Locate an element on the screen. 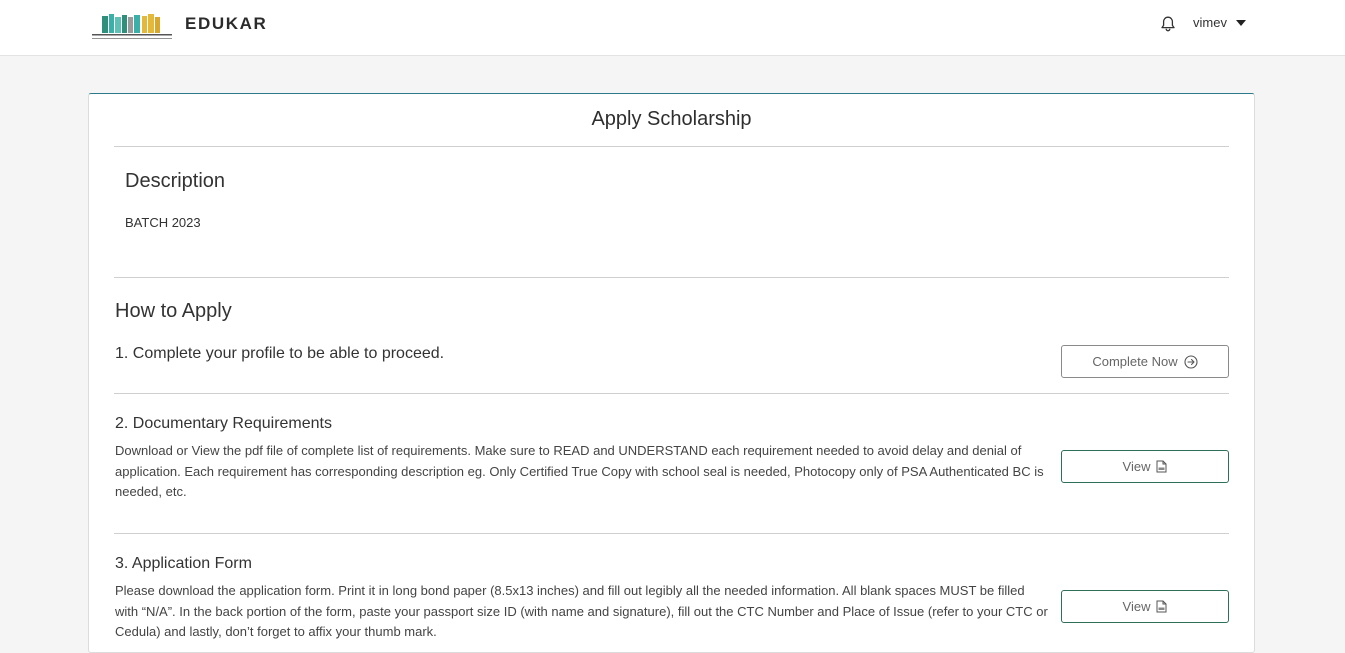  how-to-apply-heading: How to Apply is located at coordinates (173, 311).